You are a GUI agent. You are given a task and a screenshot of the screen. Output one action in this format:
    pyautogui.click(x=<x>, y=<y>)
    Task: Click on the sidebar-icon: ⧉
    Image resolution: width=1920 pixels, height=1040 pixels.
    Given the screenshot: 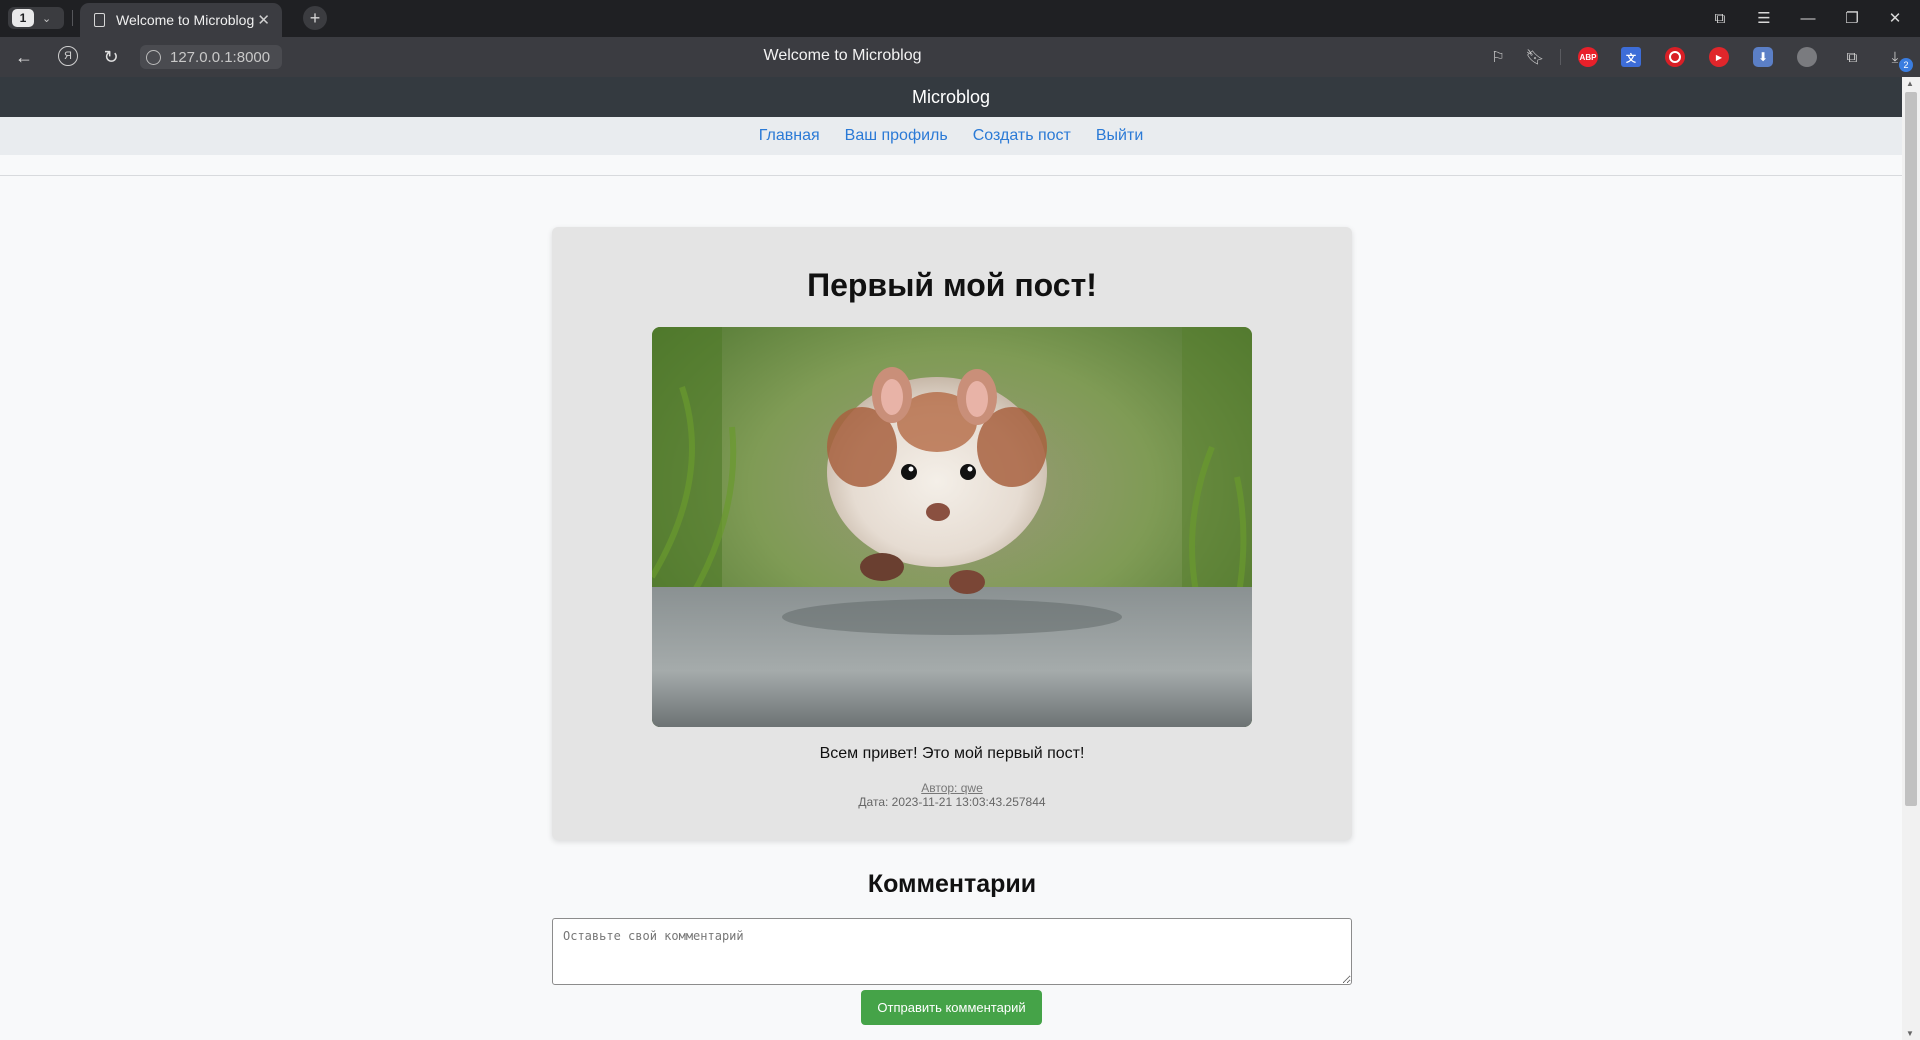 What is the action you would take?
    pyautogui.click(x=1852, y=57)
    